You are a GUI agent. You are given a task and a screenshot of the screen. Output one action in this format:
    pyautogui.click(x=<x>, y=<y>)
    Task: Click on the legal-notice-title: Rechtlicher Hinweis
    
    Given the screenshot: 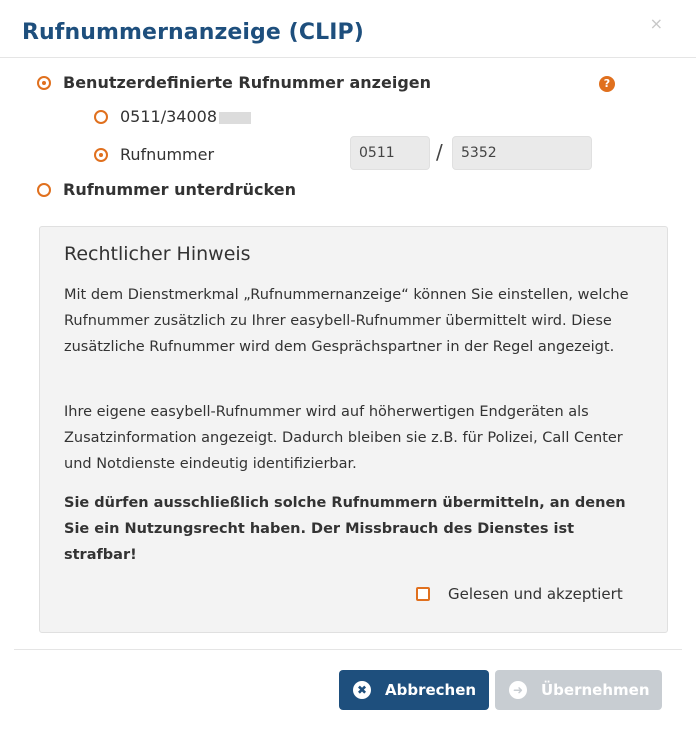 What is the action you would take?
    pyautogui.click(x=157, y=254)
    